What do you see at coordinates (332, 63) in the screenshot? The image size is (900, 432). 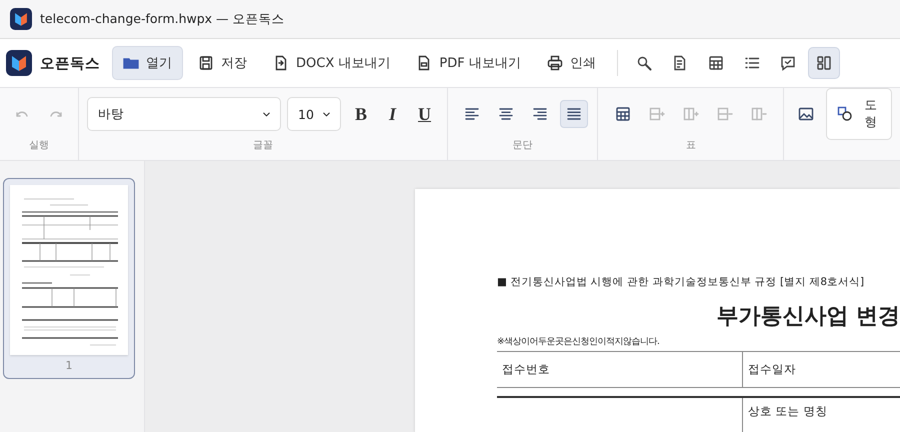 I see `toolbar-button: DOCX 내보내기` at bounding box center [332, 63].